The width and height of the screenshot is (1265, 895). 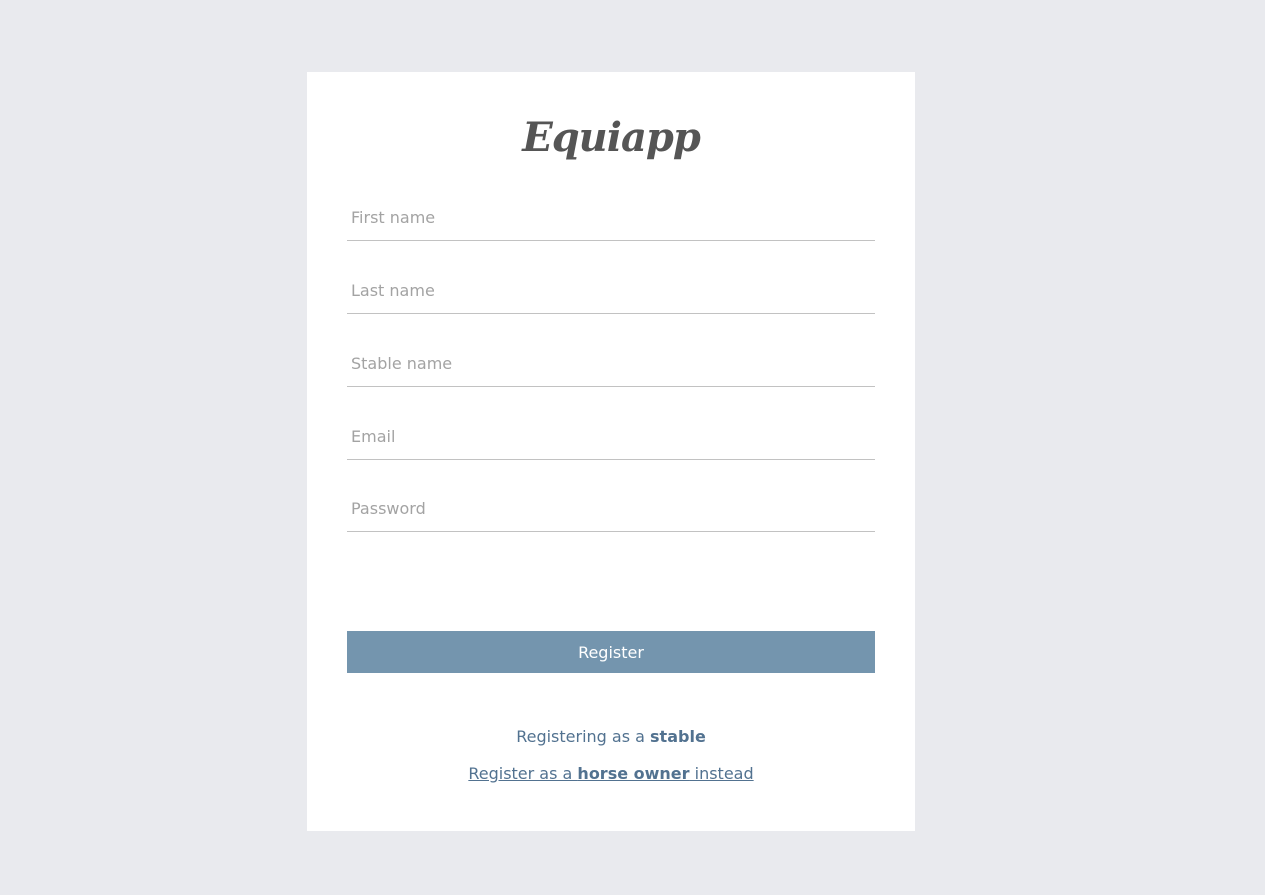 I want to click on first-name-field, so click(x=611, y=217).